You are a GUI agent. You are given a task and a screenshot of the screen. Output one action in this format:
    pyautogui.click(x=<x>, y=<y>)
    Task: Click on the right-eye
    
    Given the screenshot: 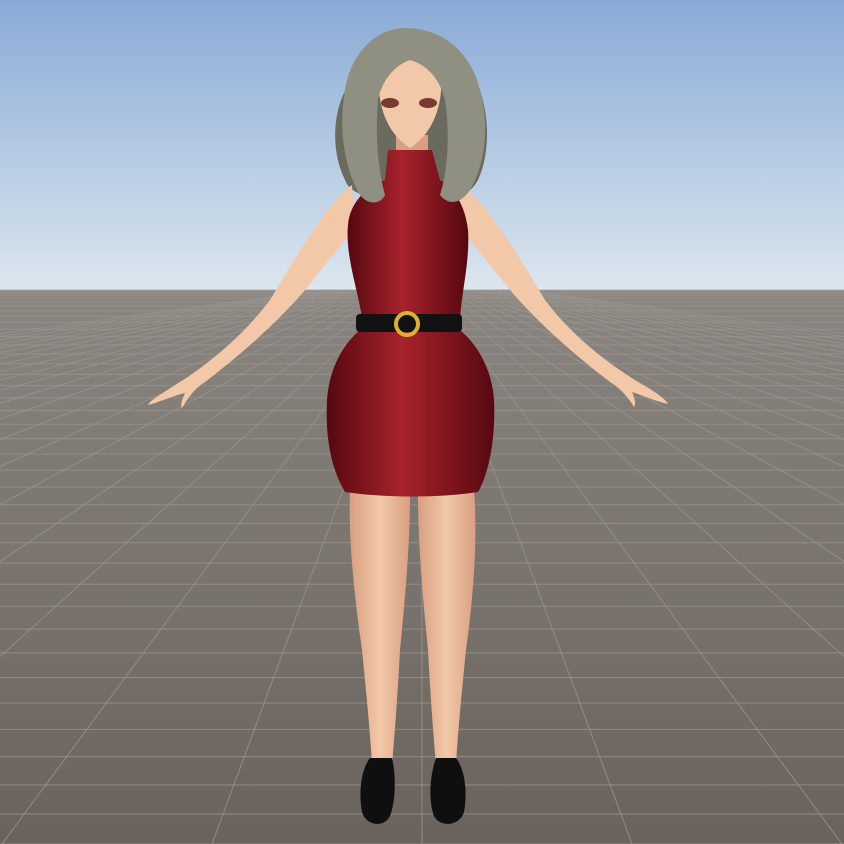 What is the action you would take?
    pyautogui.click(x=428, y=103)
    